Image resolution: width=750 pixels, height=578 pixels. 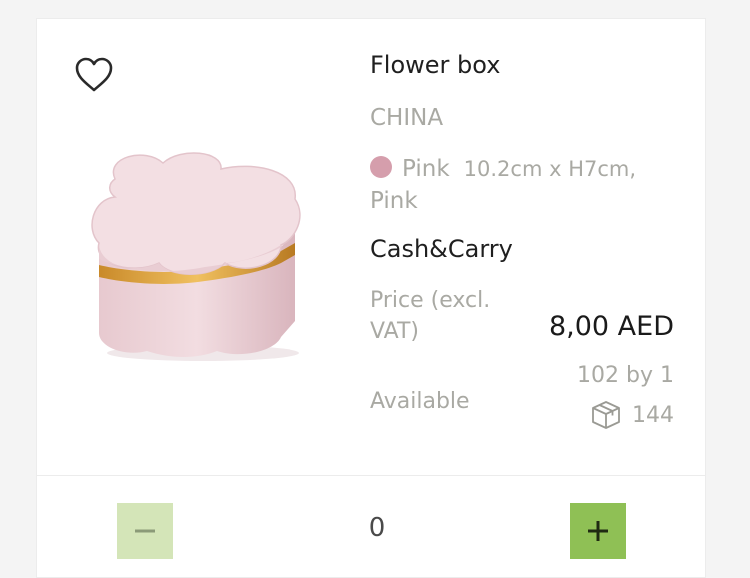 I want to click on heart-icon, so click(x=94, y=74).